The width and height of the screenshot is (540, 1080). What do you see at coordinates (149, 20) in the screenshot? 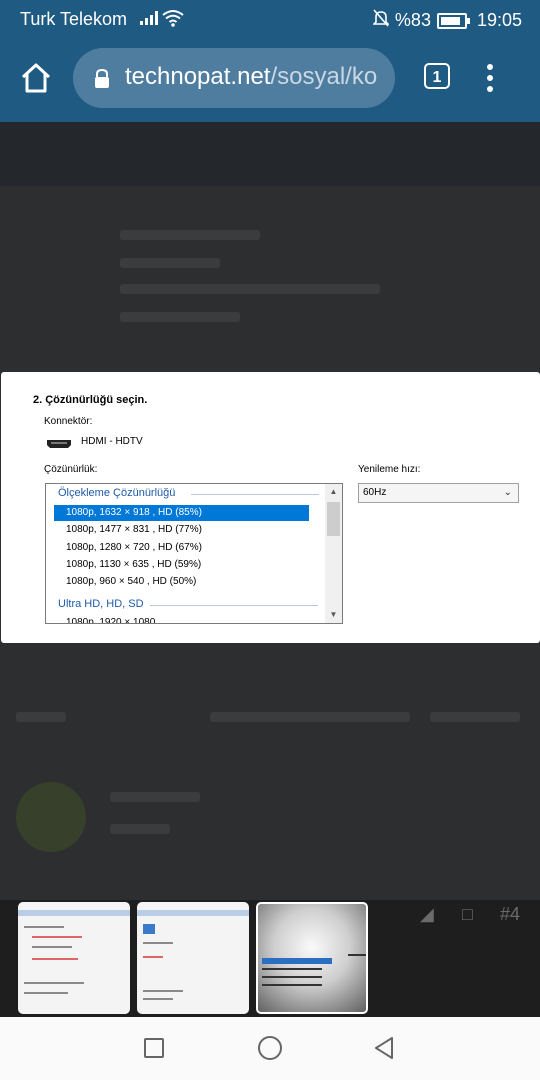
I see `signal-icon` at bounding box center [149, 20].